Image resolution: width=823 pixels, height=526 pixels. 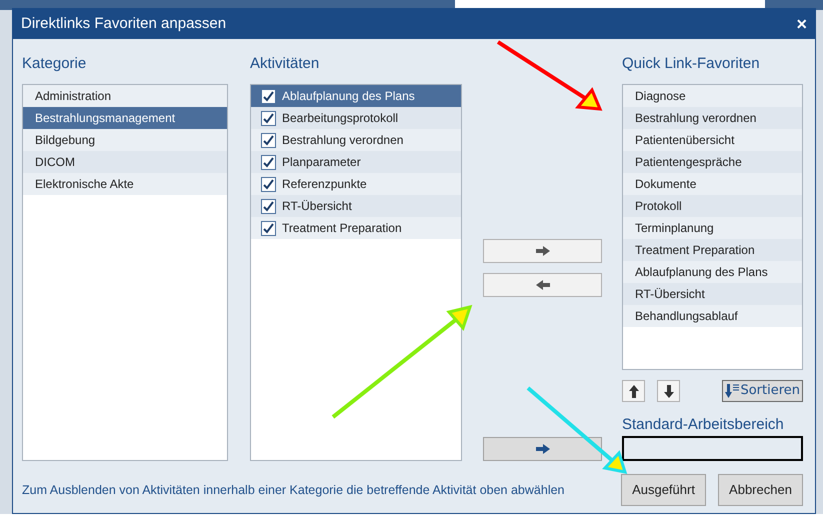 What do you see at coordinates (123, 24) in the screenshot?
I see `window-title: Direktlinks Favoriten anpassen` at bounding box center [123, 24].